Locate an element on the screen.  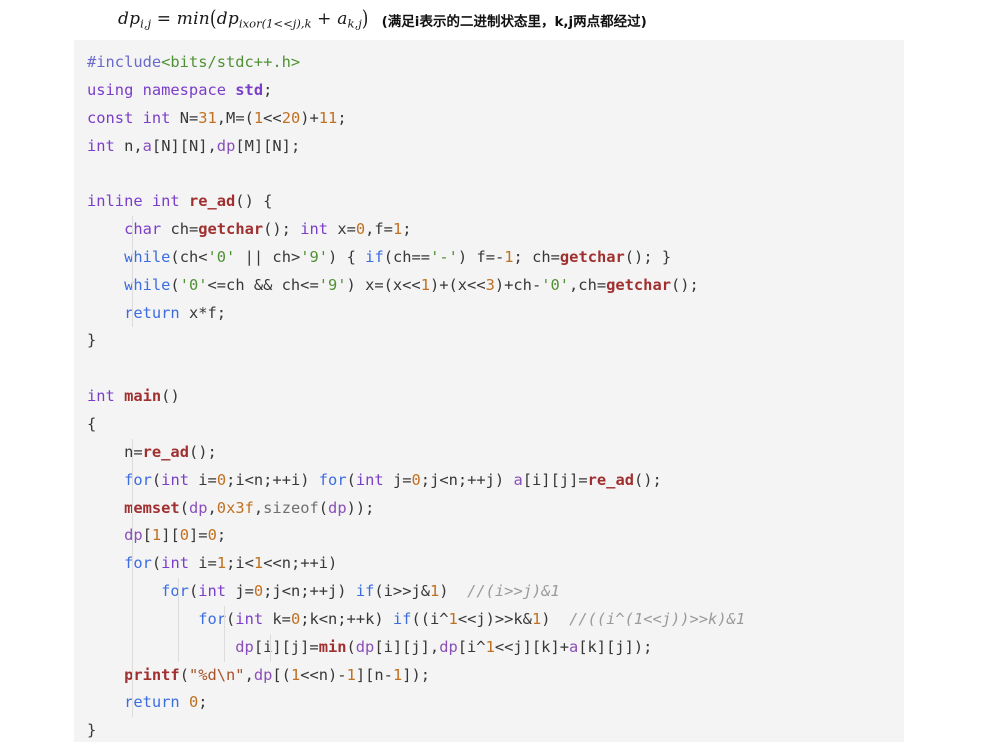
code-line: { is located at coordinates (92, 423).